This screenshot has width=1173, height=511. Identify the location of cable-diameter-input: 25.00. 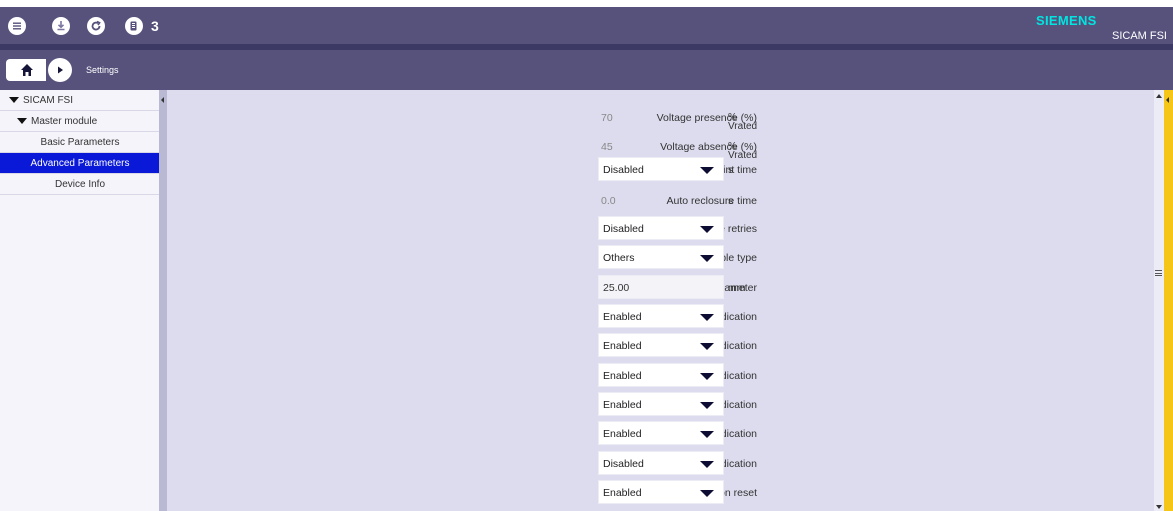
(661, 287).